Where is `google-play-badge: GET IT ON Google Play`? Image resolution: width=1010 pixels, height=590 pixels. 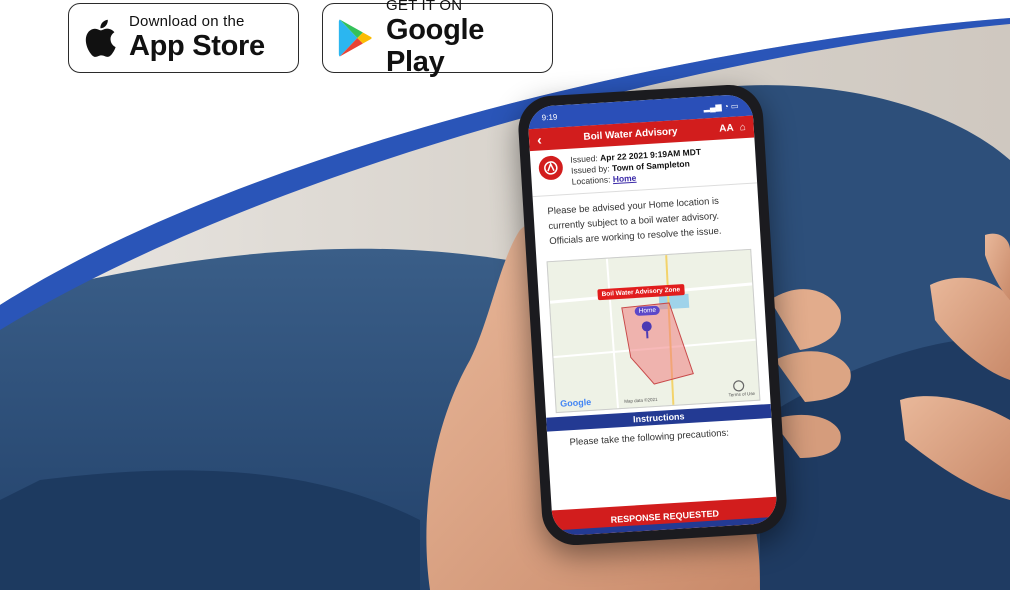
google-play-badge: GET IT ON Google Play is located at coordinates (437, 39).